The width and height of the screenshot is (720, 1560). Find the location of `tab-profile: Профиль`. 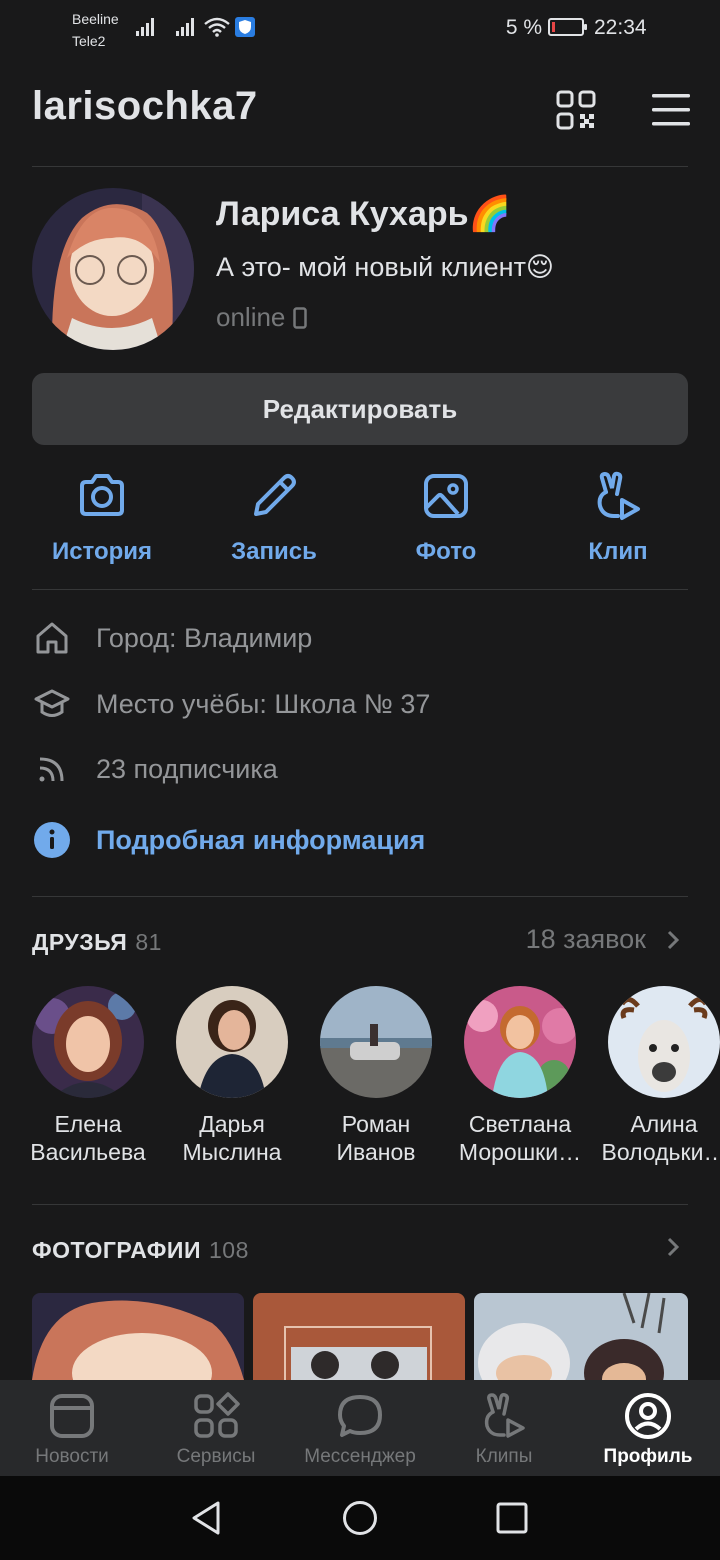

tab-profile: Профиль is located at coordinates (648, 1428).